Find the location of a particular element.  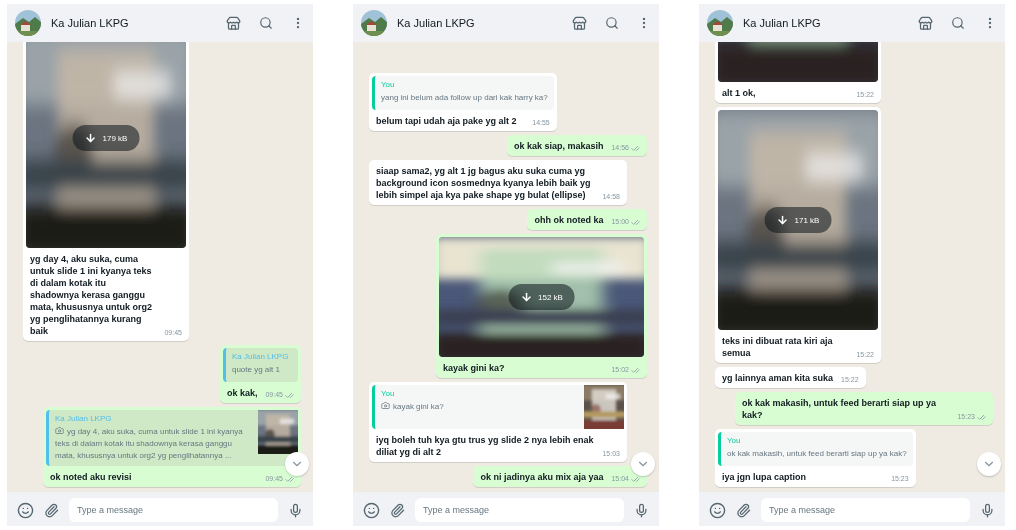

message-text: siaap sama2, yg alt 1 jg bagus aku suka cuma yg background icon sosmednya kyanya lebih baik yg lebih simpel aja kya pake shape yg bulat (ellipse) is located at coordinates (484, 183).